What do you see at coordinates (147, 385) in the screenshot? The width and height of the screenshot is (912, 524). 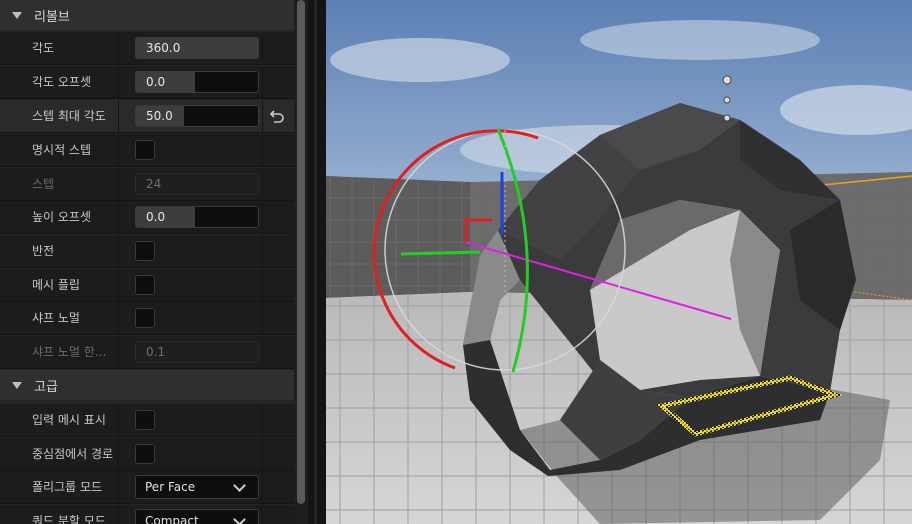 I see `section-advanced-header: 고급` at bounding box center [147, 385].